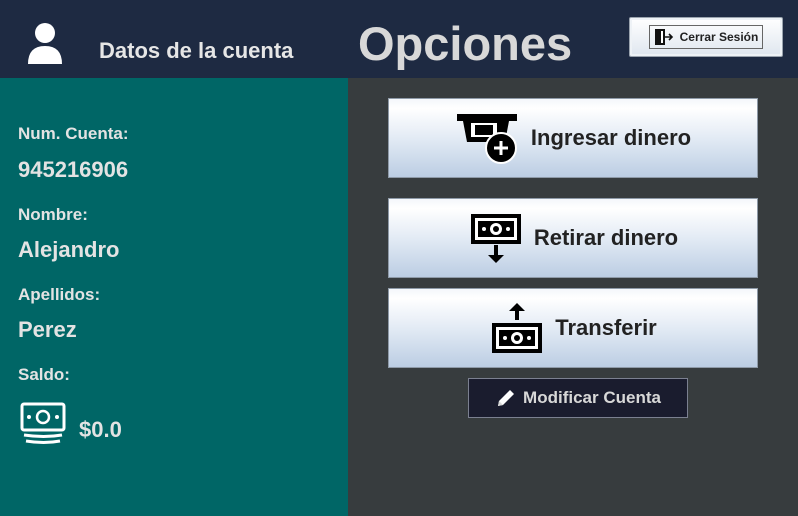 The image size is (798, 516). I want to click on modify-account-button: Modificar Cuenta, so click(578, 398).